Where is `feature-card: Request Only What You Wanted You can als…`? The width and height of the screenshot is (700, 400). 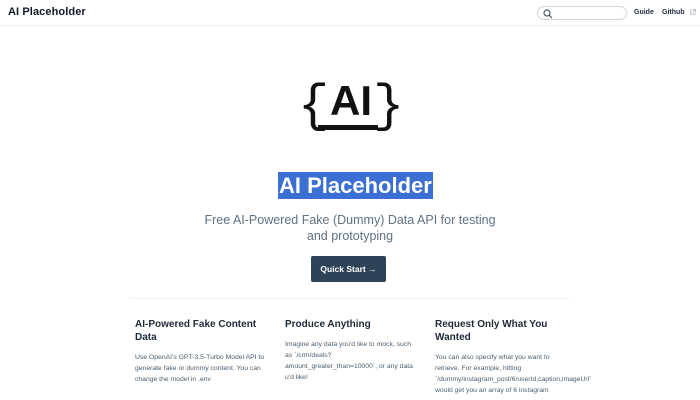
feature-card: Request Only What You Wanted You can als… is located at coordinates (513, 357).